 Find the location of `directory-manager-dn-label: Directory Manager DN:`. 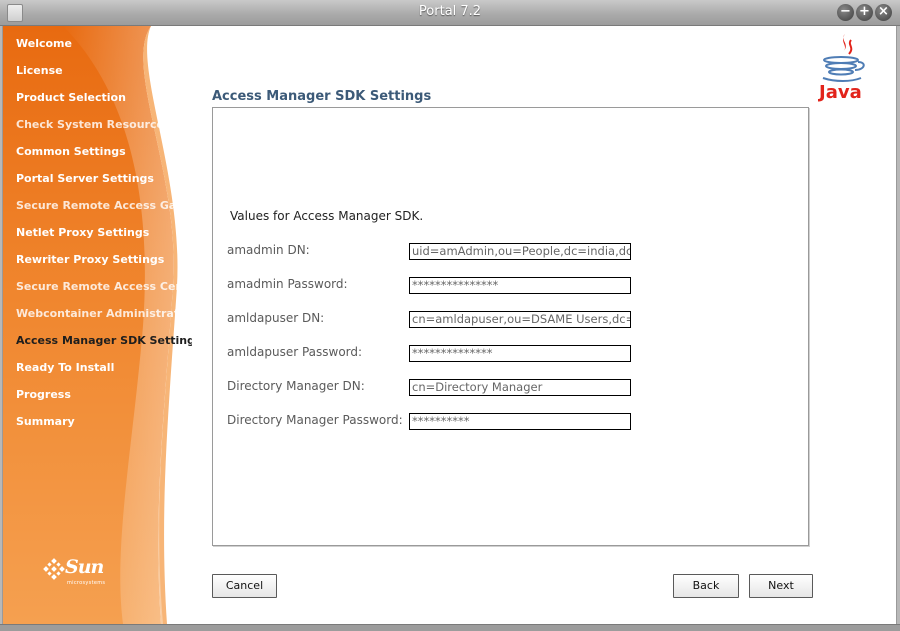

directory-manager-dn-label: Directory Manager DN: is located at coordinates (296, 386).